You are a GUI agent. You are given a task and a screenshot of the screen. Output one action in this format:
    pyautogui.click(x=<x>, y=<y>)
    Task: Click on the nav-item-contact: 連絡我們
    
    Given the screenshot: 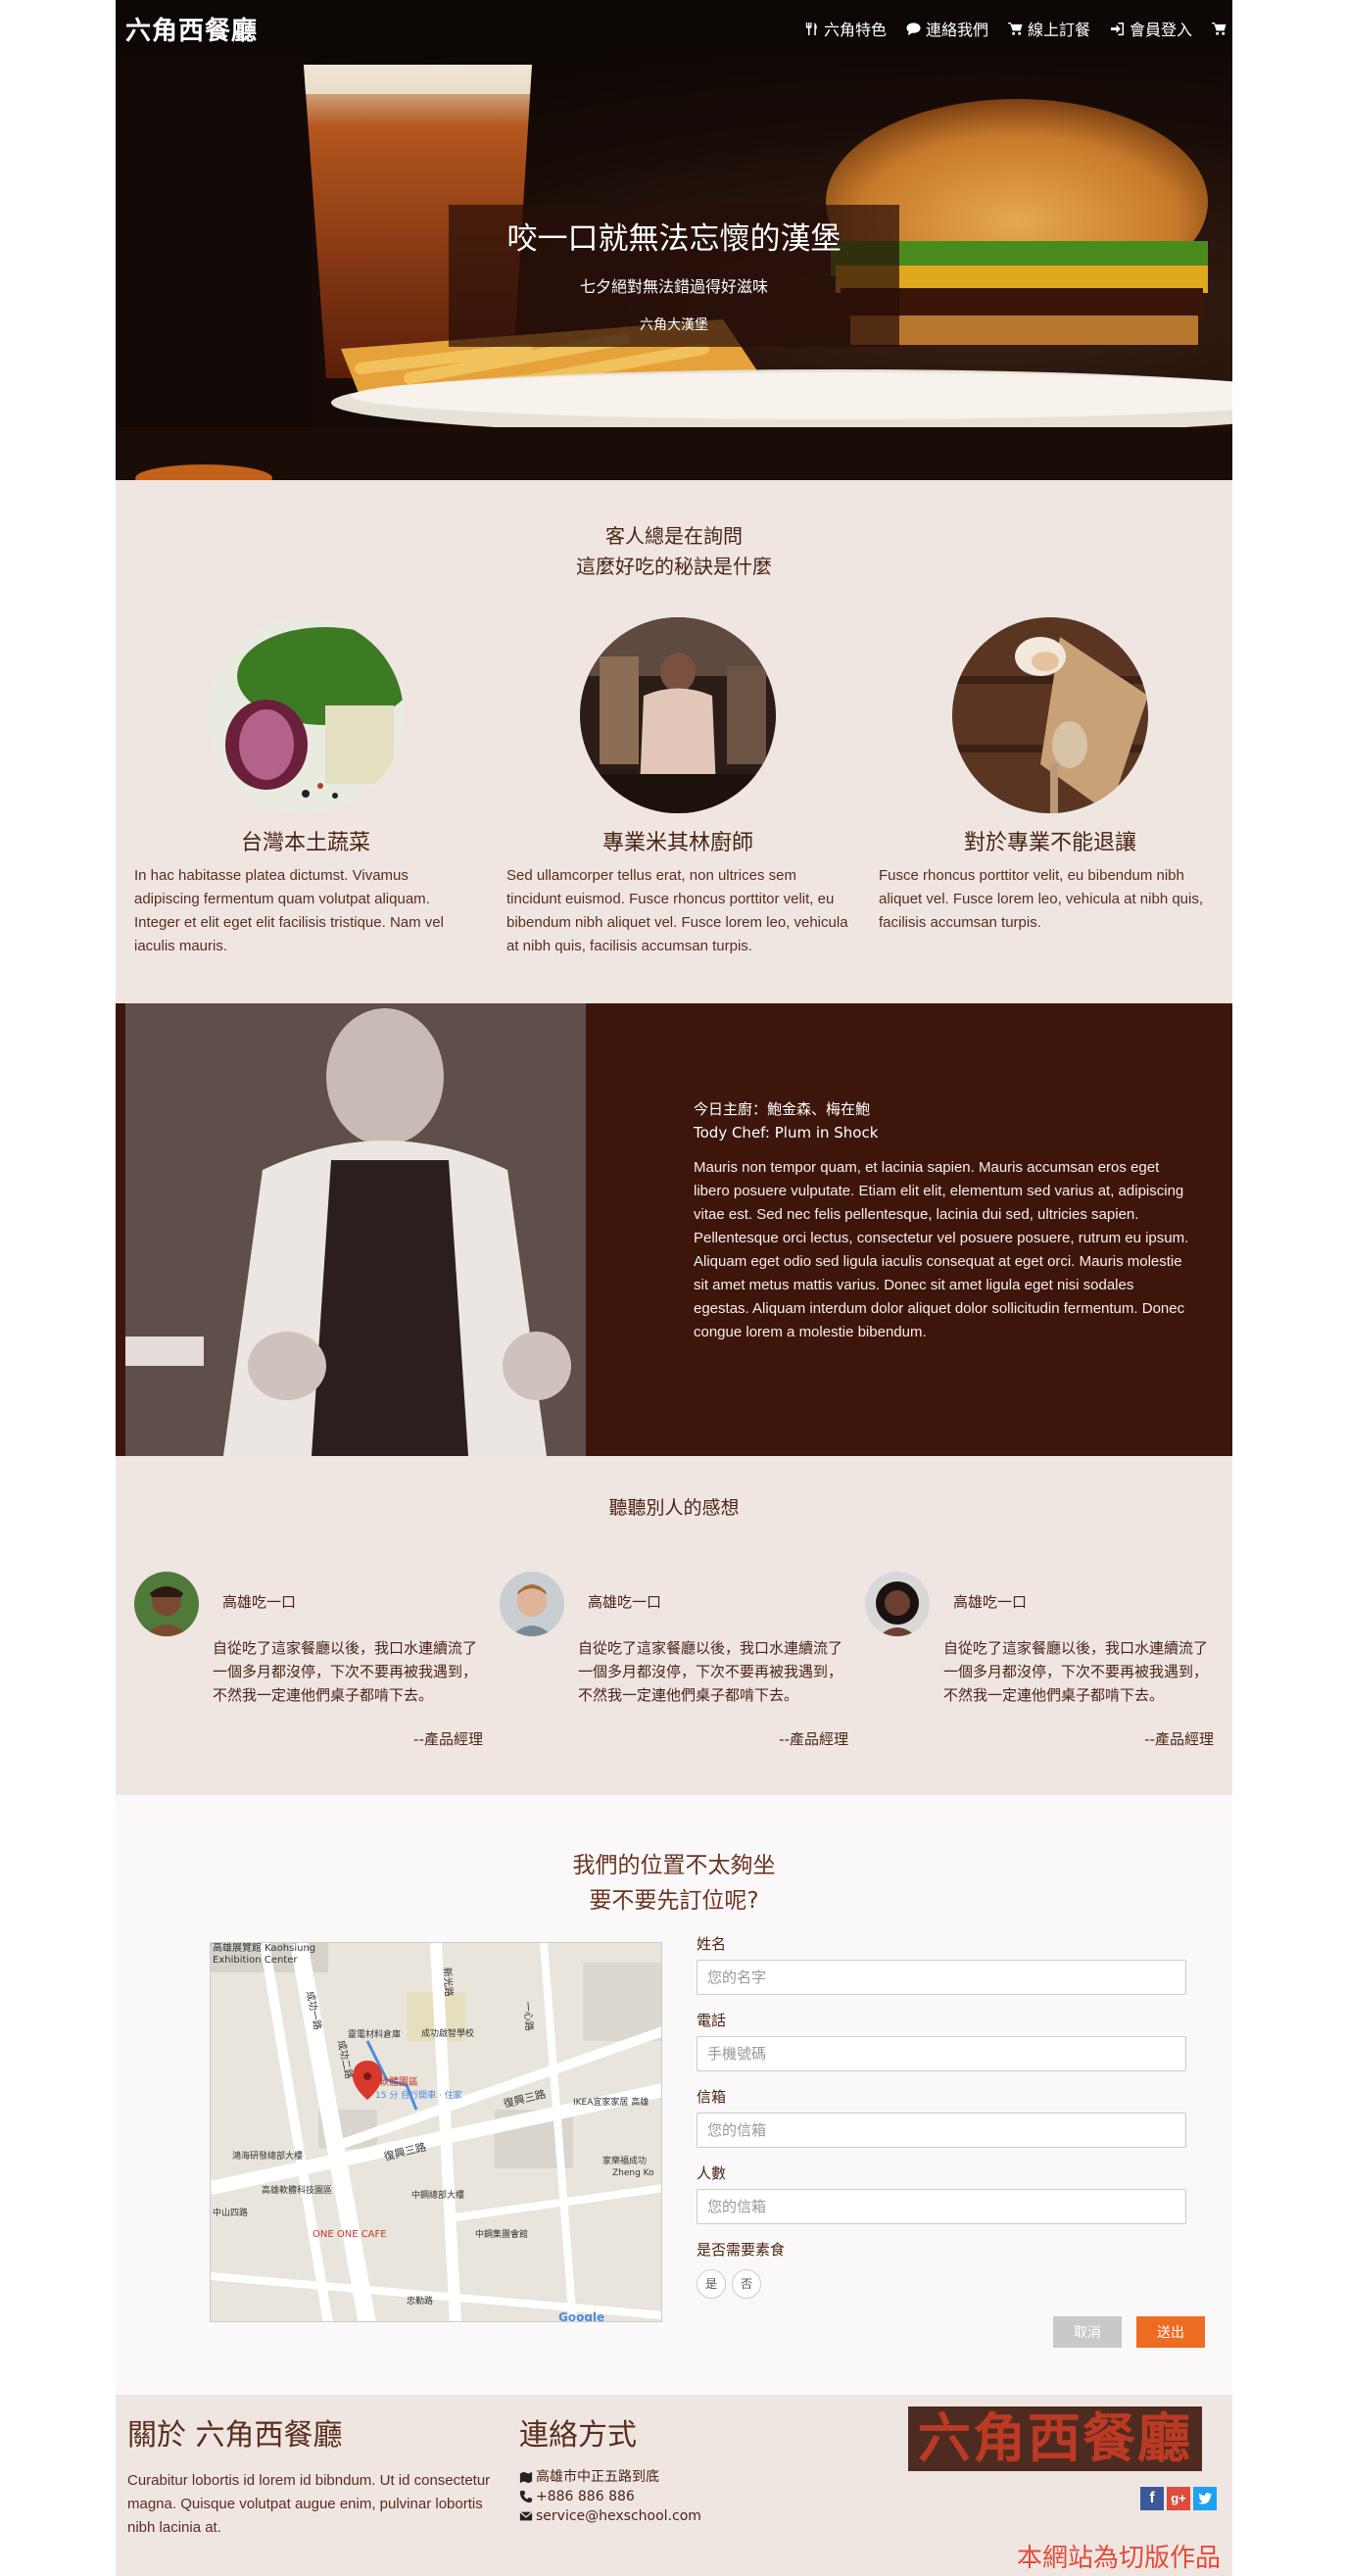 What is the action you would take?
    pyautogui.click(x=947, y=28)
    